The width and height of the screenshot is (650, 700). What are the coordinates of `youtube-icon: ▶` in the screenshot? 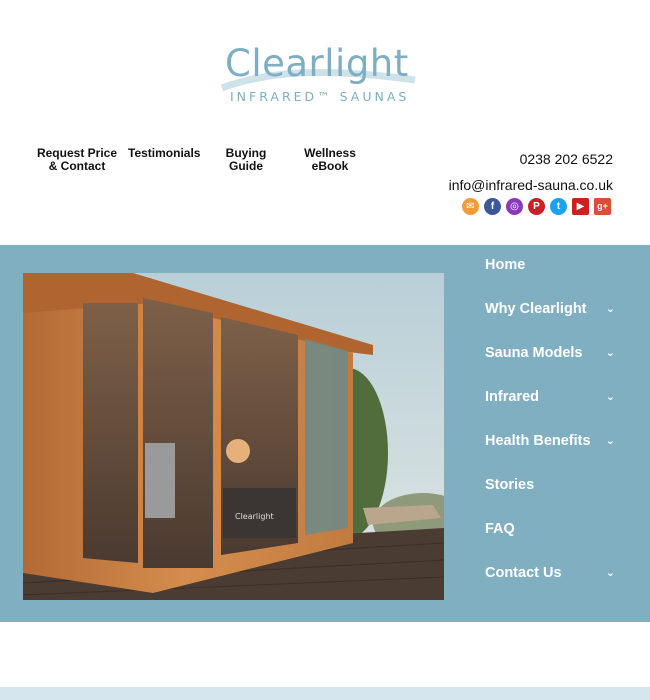 It's located at (580, 206).